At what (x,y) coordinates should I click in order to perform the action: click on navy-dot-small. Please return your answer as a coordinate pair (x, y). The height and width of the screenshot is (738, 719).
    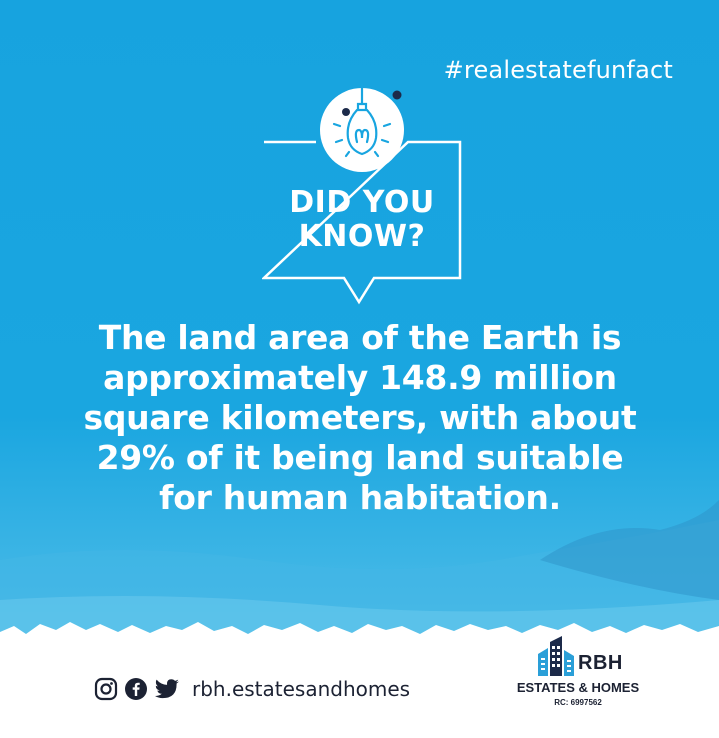
    Looking at the image, I should click on (346, 112).